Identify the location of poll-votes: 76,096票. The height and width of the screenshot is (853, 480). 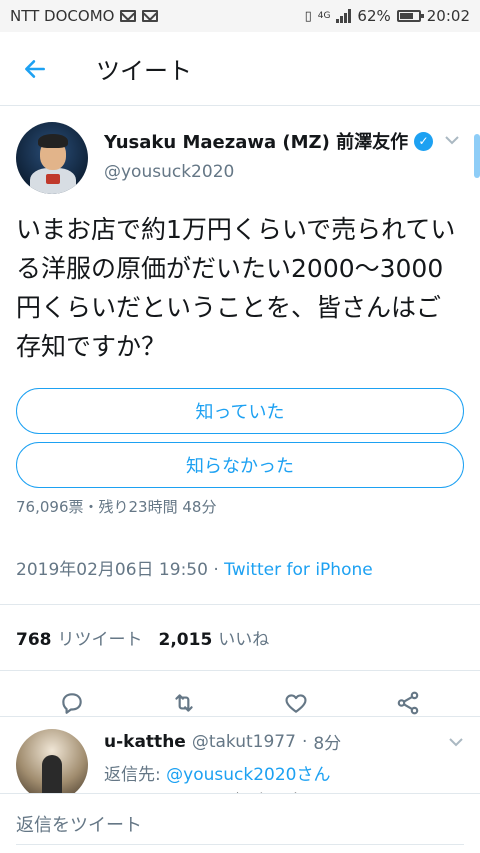
(50, 507).